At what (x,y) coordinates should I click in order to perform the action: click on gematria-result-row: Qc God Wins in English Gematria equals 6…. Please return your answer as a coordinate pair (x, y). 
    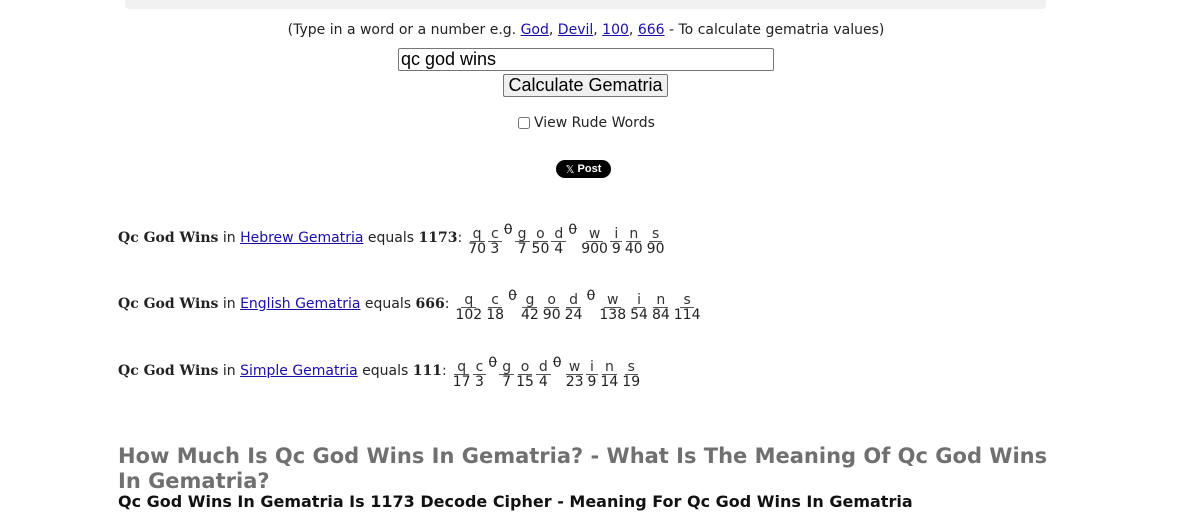
    Looking at the image, I should click on (410, 305).